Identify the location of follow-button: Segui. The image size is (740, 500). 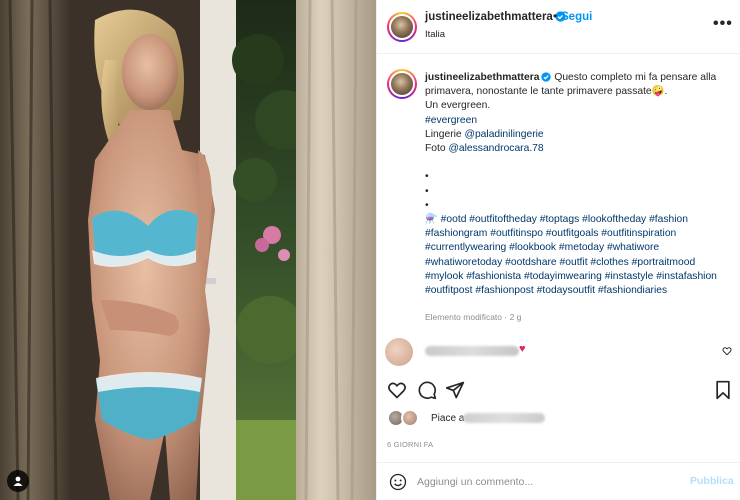
(576, 17).